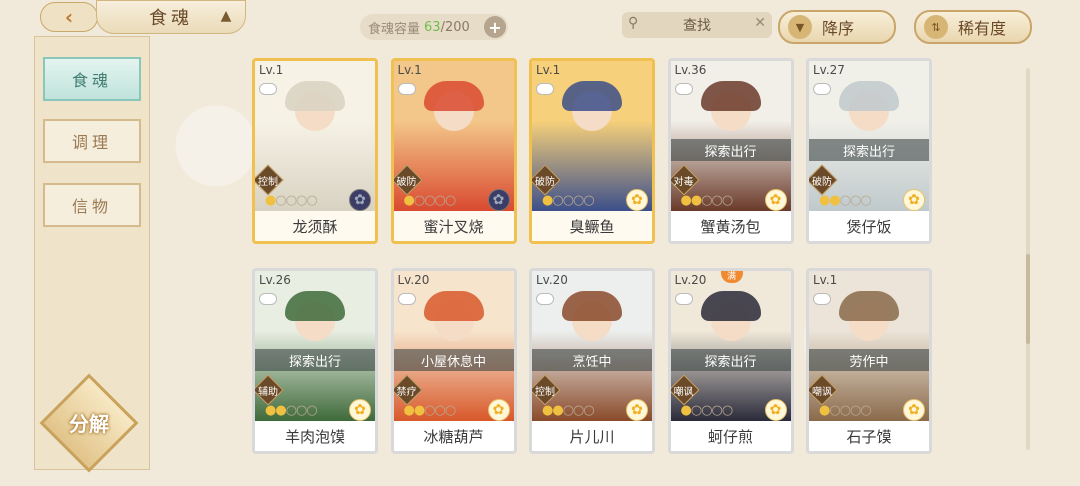  I want to click on food-soul-card: Lv.26 探索出行辅助 ●●○○○ ✿ 羊肉泡馍, so click(315, 361).